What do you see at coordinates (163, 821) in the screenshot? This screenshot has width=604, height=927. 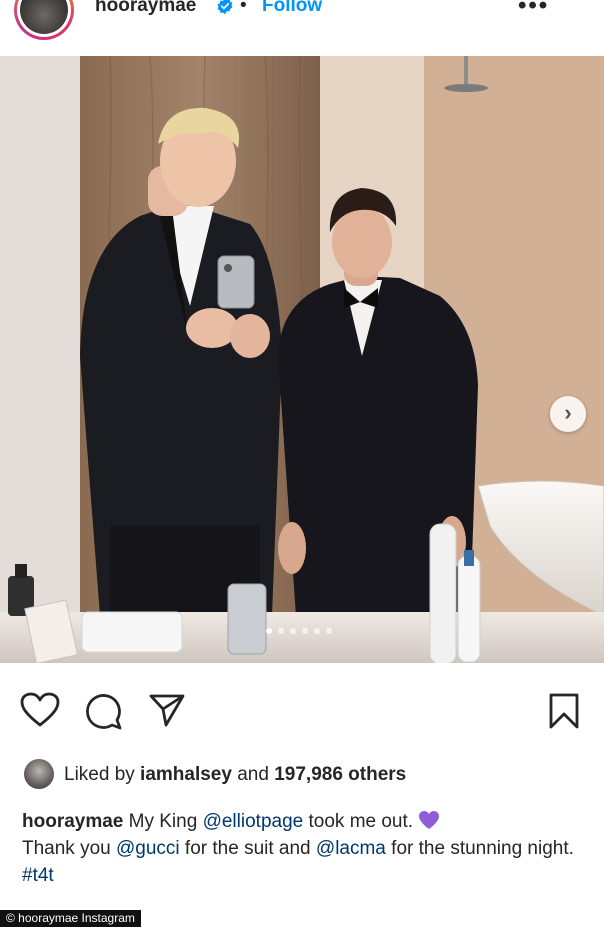 I see `caption-text: My King` at bounding box center [163, 821].